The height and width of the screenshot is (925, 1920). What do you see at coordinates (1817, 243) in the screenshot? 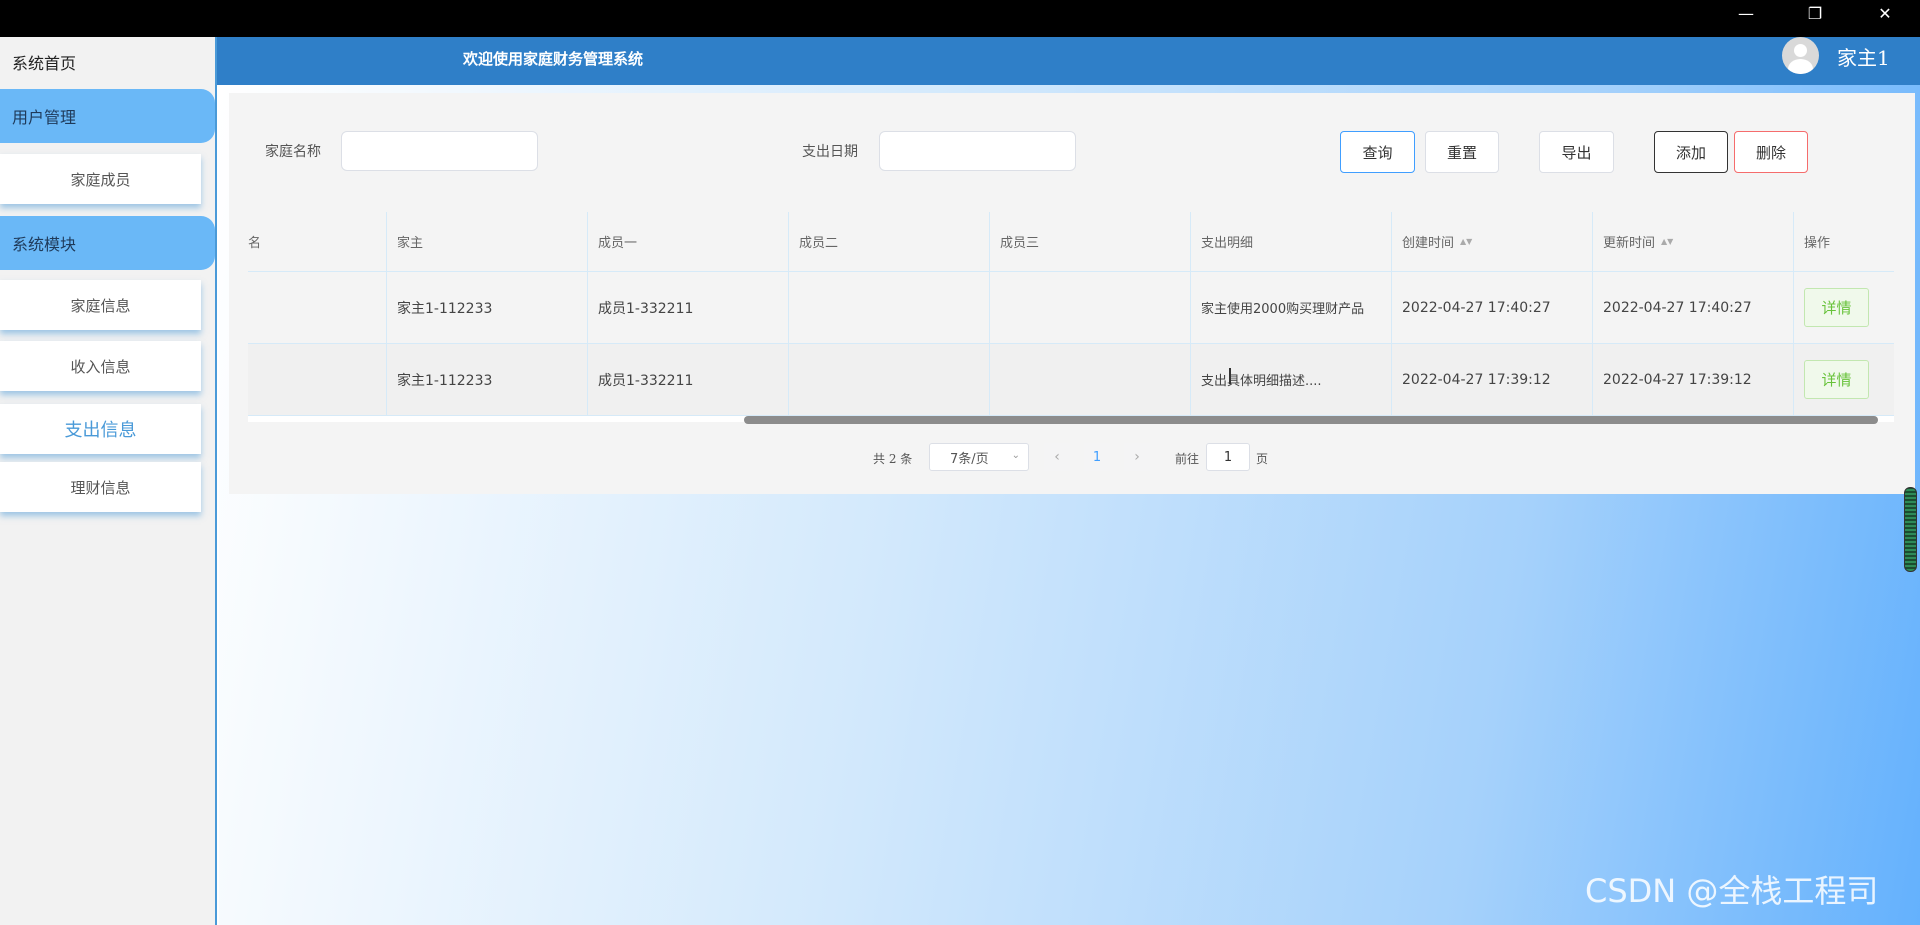
I see `column-header-actions: 操作` at bounding box center [1817, 243].